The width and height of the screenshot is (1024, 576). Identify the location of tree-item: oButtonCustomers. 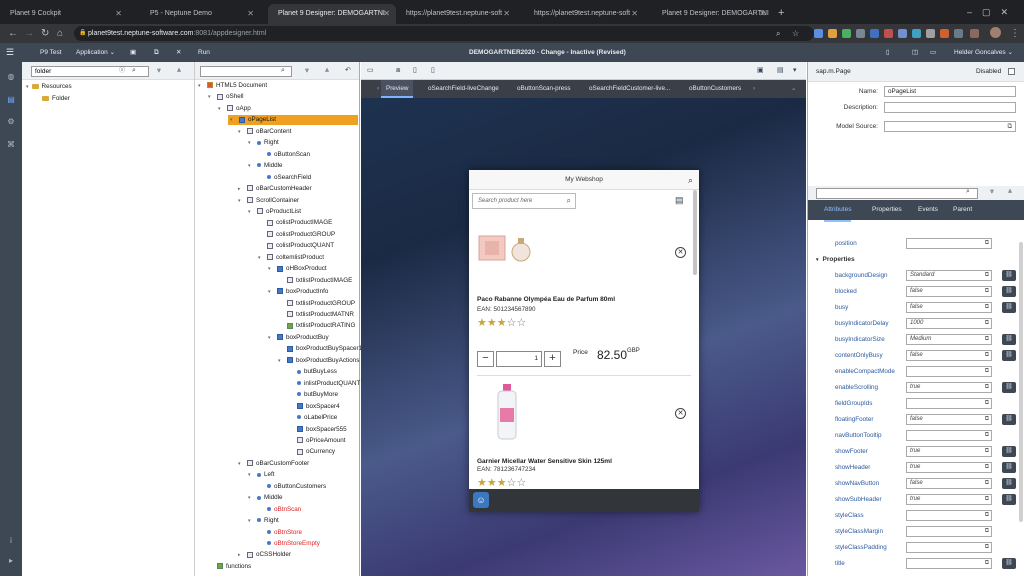
(292, 487).